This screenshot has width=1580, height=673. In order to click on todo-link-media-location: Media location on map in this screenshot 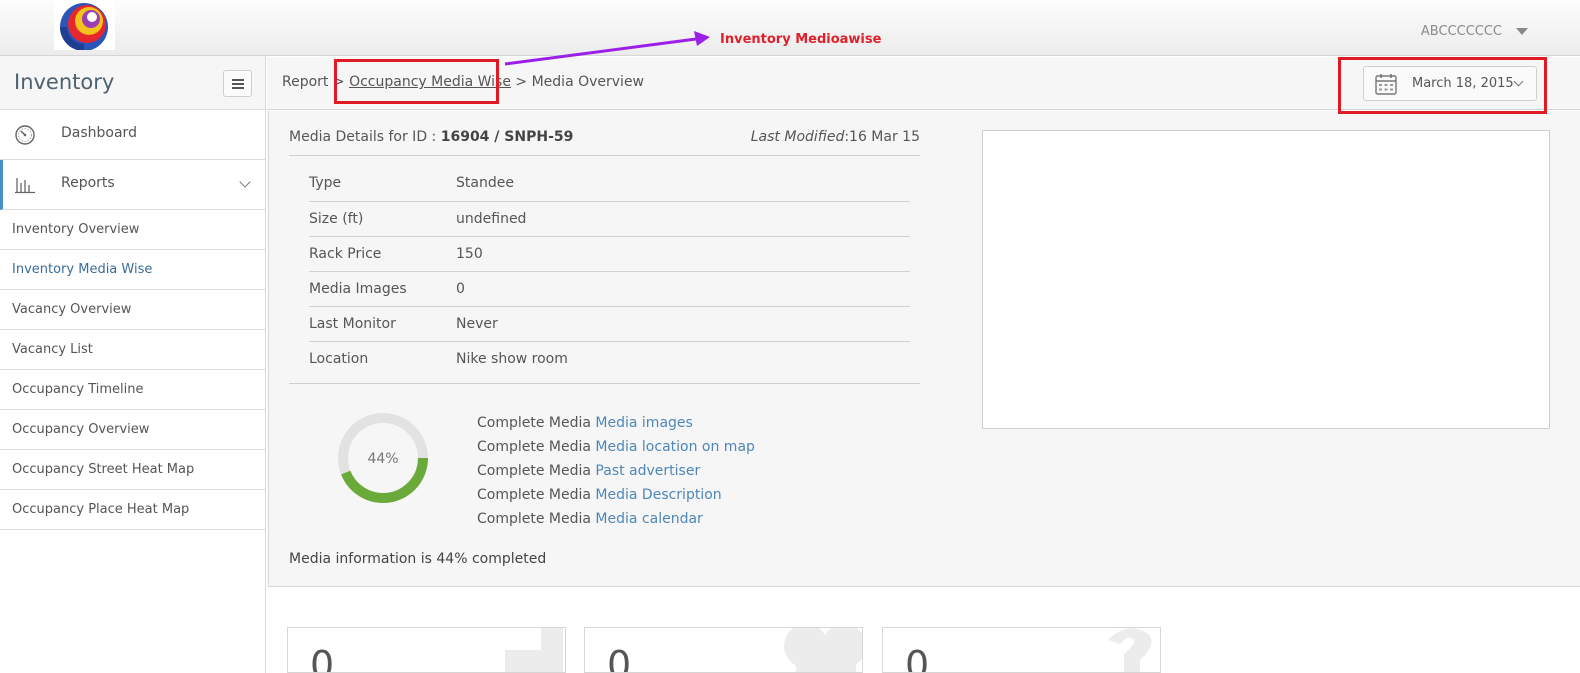, I will do `click(675, 447)`.